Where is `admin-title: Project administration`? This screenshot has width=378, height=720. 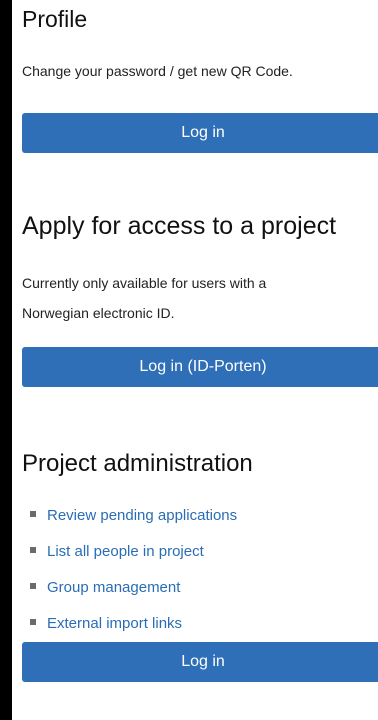 admin-title: Project administration is located at coordinates (137, 463).